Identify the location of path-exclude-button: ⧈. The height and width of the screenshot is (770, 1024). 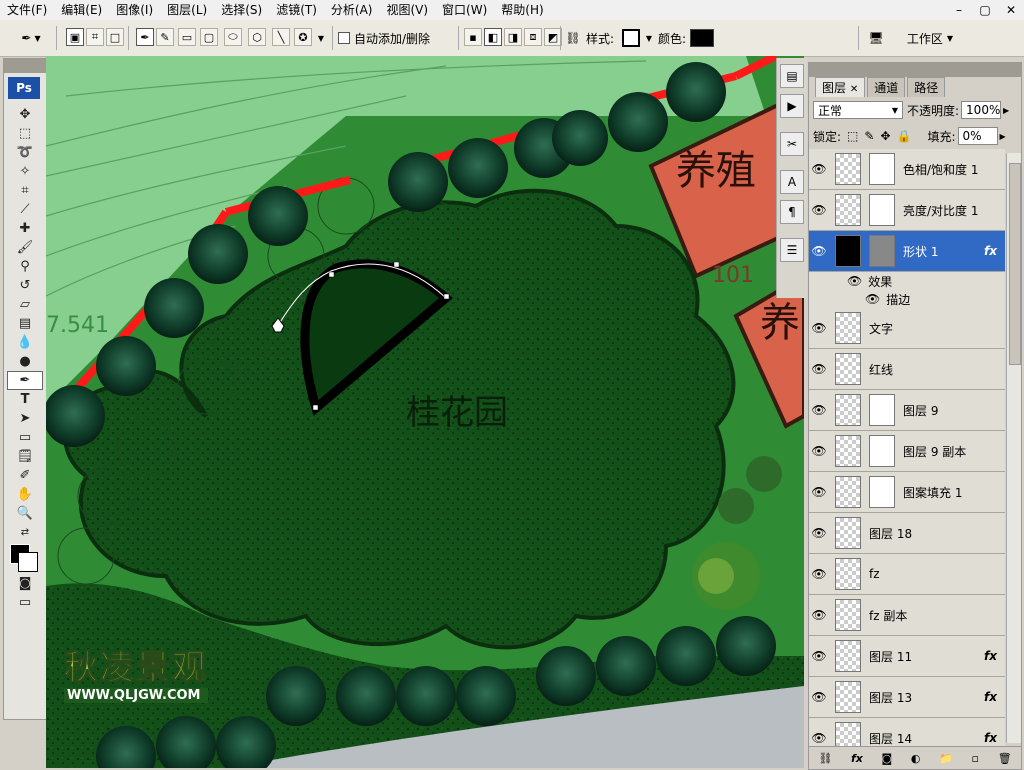
(533, 37).